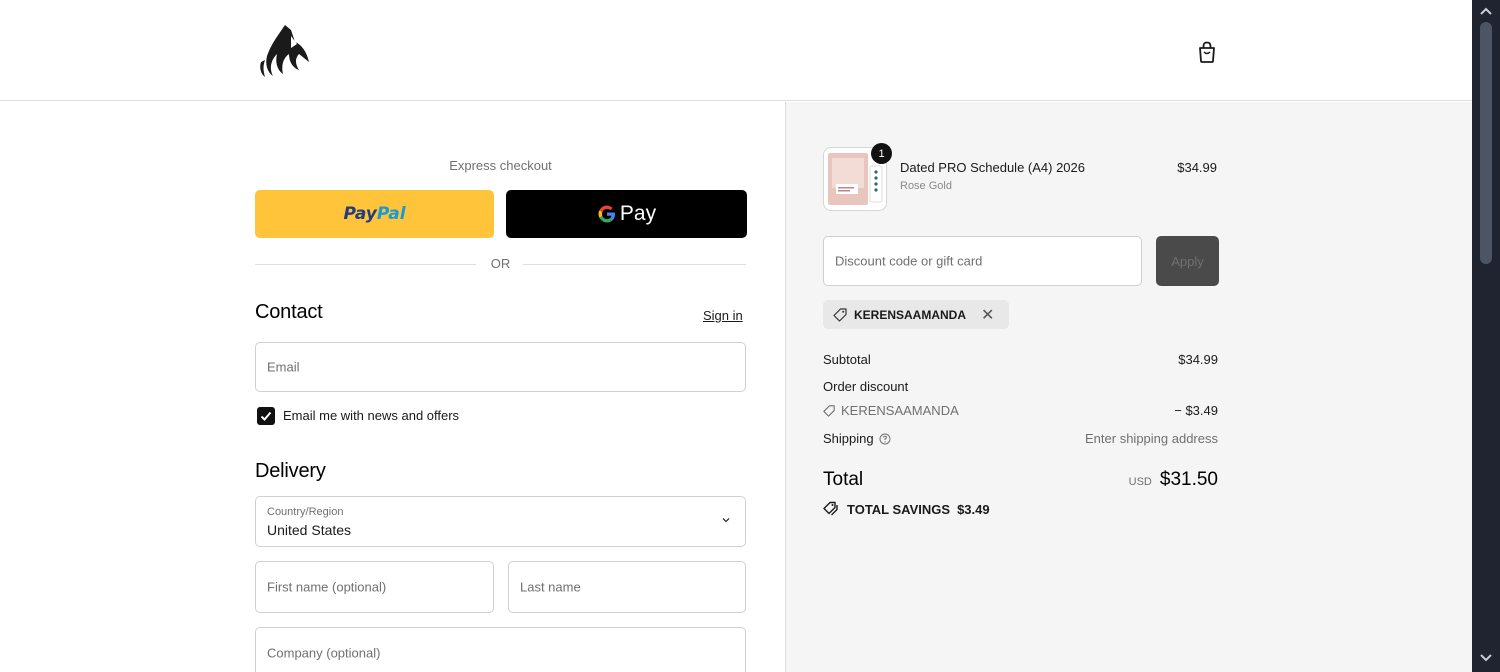 This screenshot has width=1500, height=672. What do you see at coordinates (910, 314) in the screenshot?
I see `applied-code: KERENSAAMANDA` at bounding box center [910, 314].